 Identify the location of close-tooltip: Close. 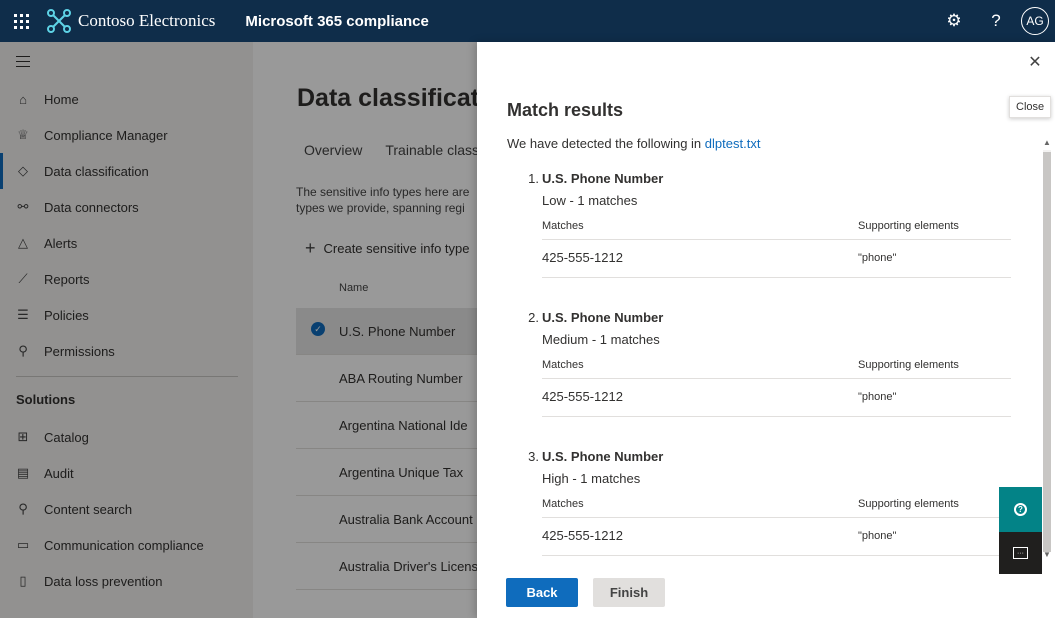
(1030, 107).